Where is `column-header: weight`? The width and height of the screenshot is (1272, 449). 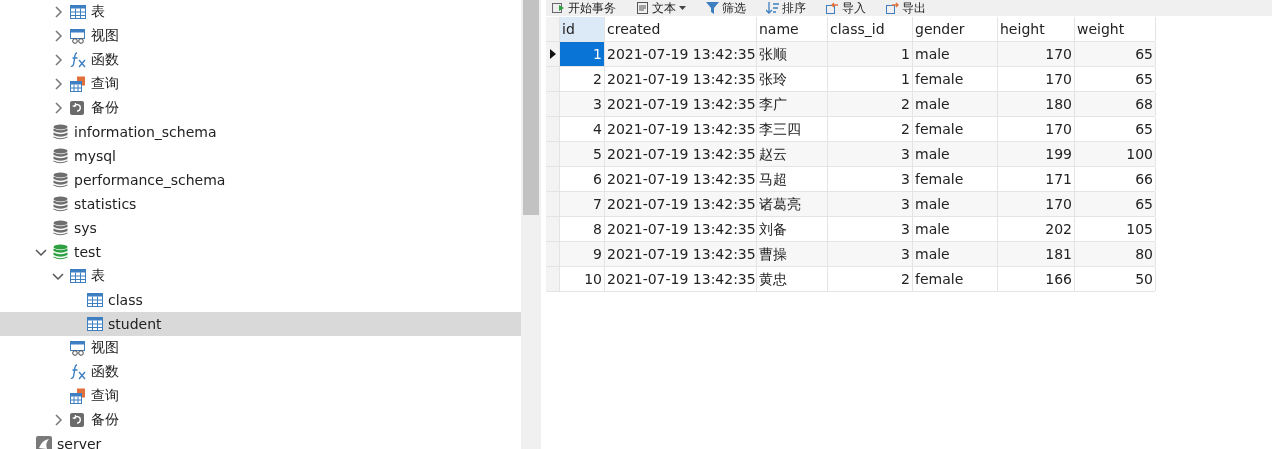
column-header: weight is located at coordinates (1115, 29).